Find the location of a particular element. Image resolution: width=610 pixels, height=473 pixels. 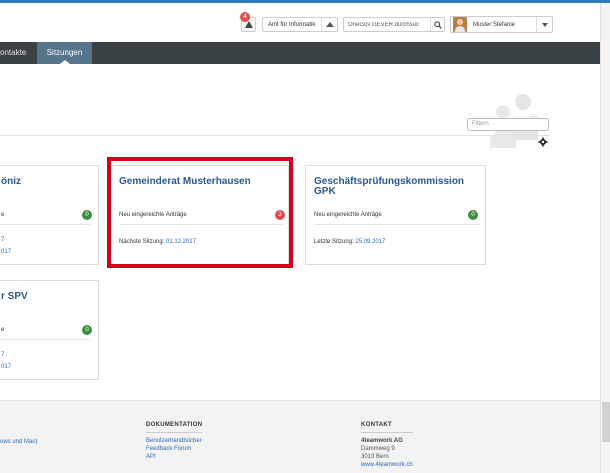

notifications-button: 4 is located at coordinates (248, 22).